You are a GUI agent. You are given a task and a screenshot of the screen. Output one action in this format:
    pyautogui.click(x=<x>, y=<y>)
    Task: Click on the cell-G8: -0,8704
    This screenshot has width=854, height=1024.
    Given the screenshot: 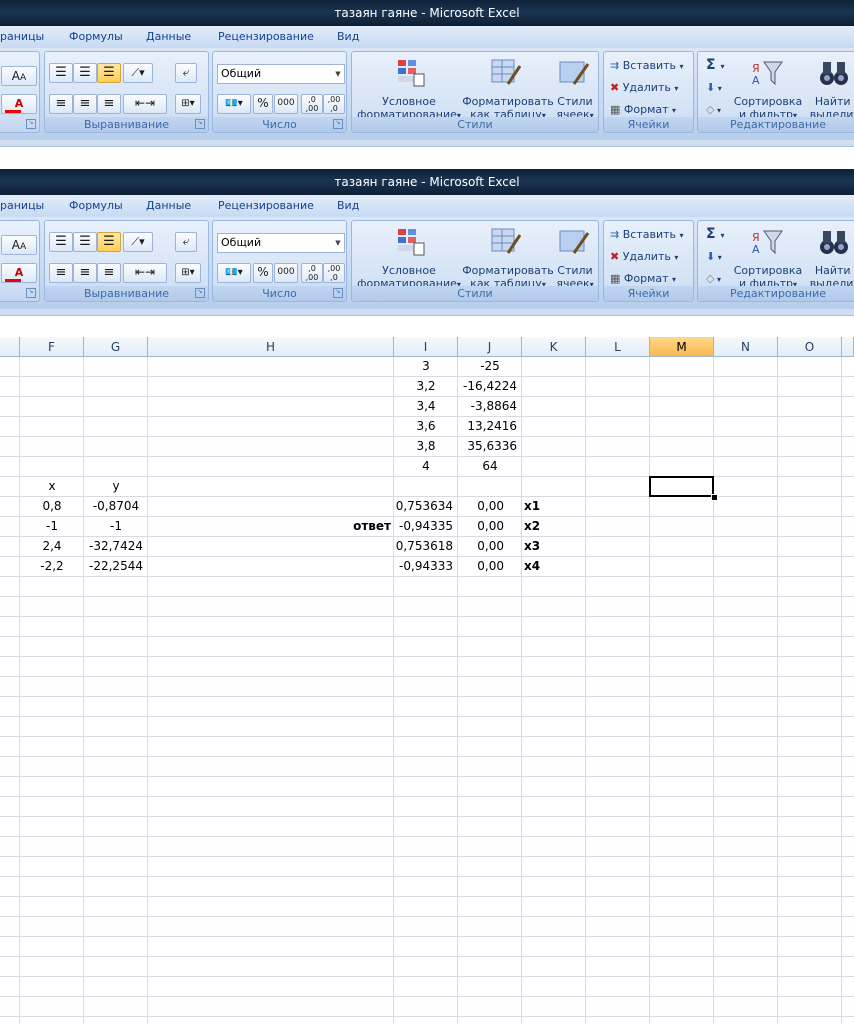 What is the action you would take?
    pyautogui.click(x=116, y=506)
    